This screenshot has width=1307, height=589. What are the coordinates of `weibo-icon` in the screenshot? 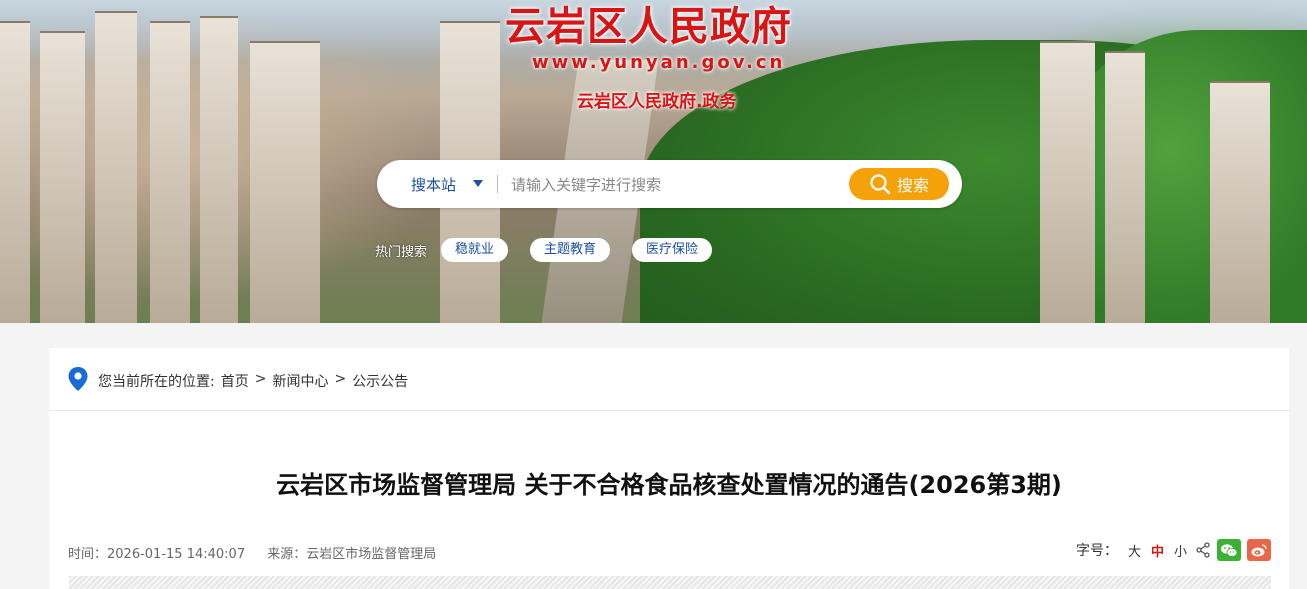 It's located at (1259, 549).